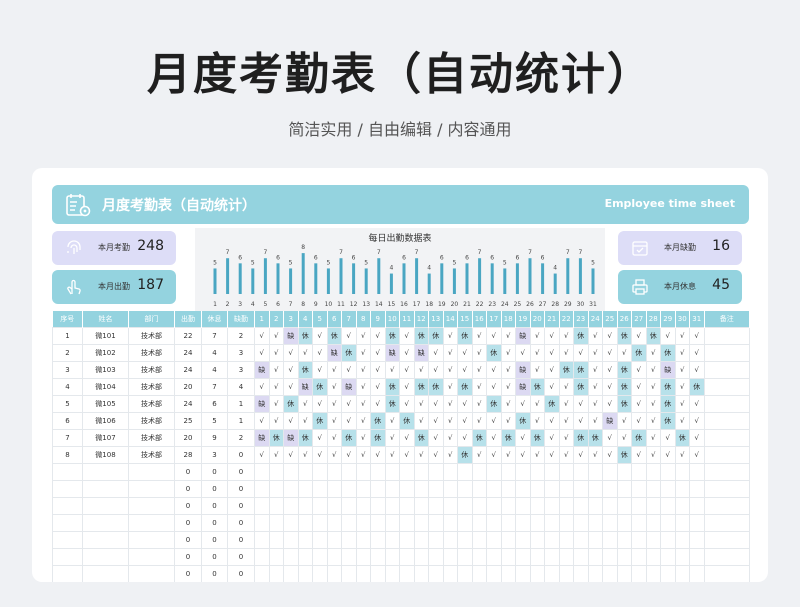 The height and width of the screenshot is (607, 800). Describe the element at coordinates (241, 335) in the screenshot. I see `table-cell: 2` at that location.